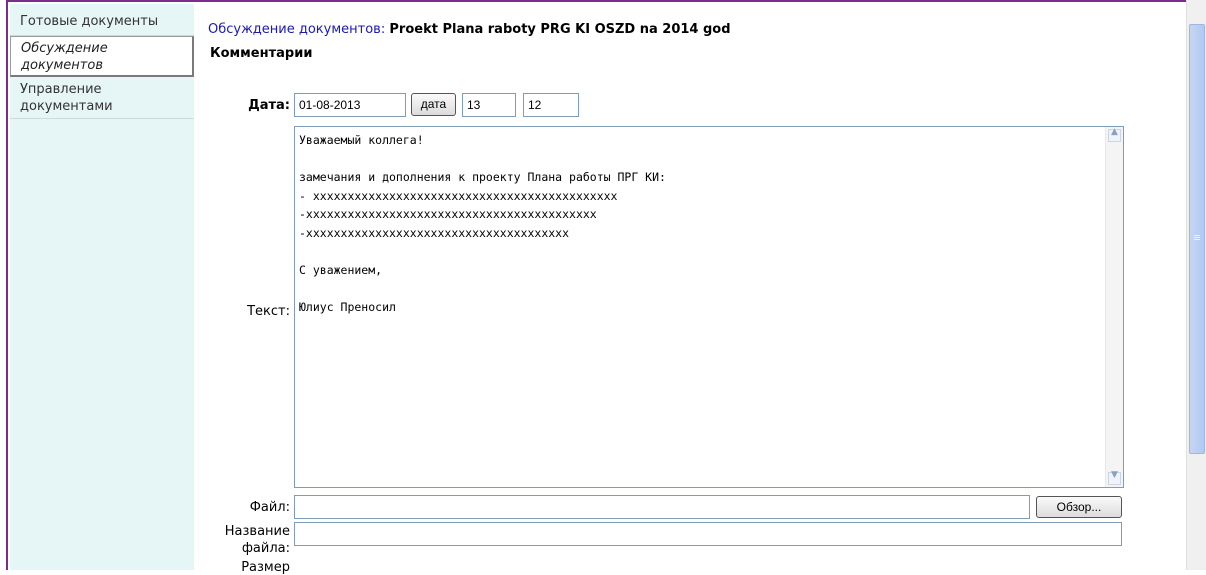  Describe the element at coordinates (1114, 134) in the screenshot. I see `scroll-up-icon: ▲` at that location.